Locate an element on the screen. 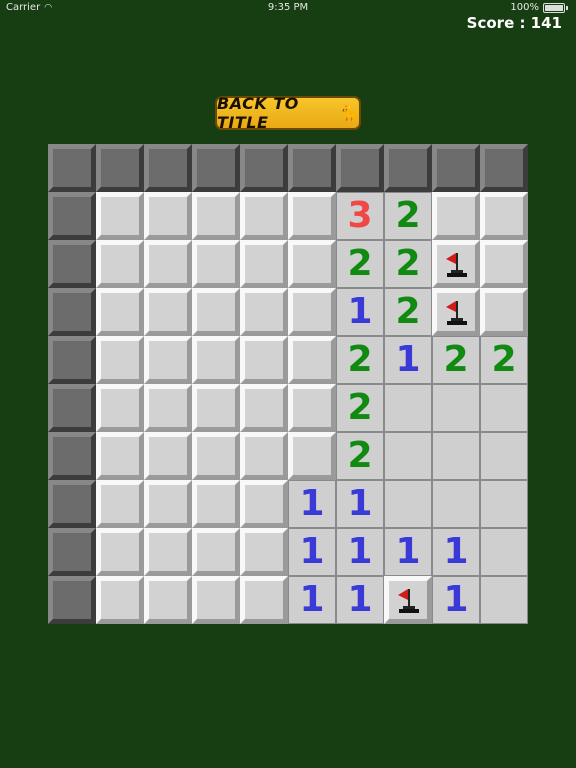 This screenshot has height=768, width=576. back-to-title-button: BACK TO TITLE 🐈 is located at coordinates (288, 113).